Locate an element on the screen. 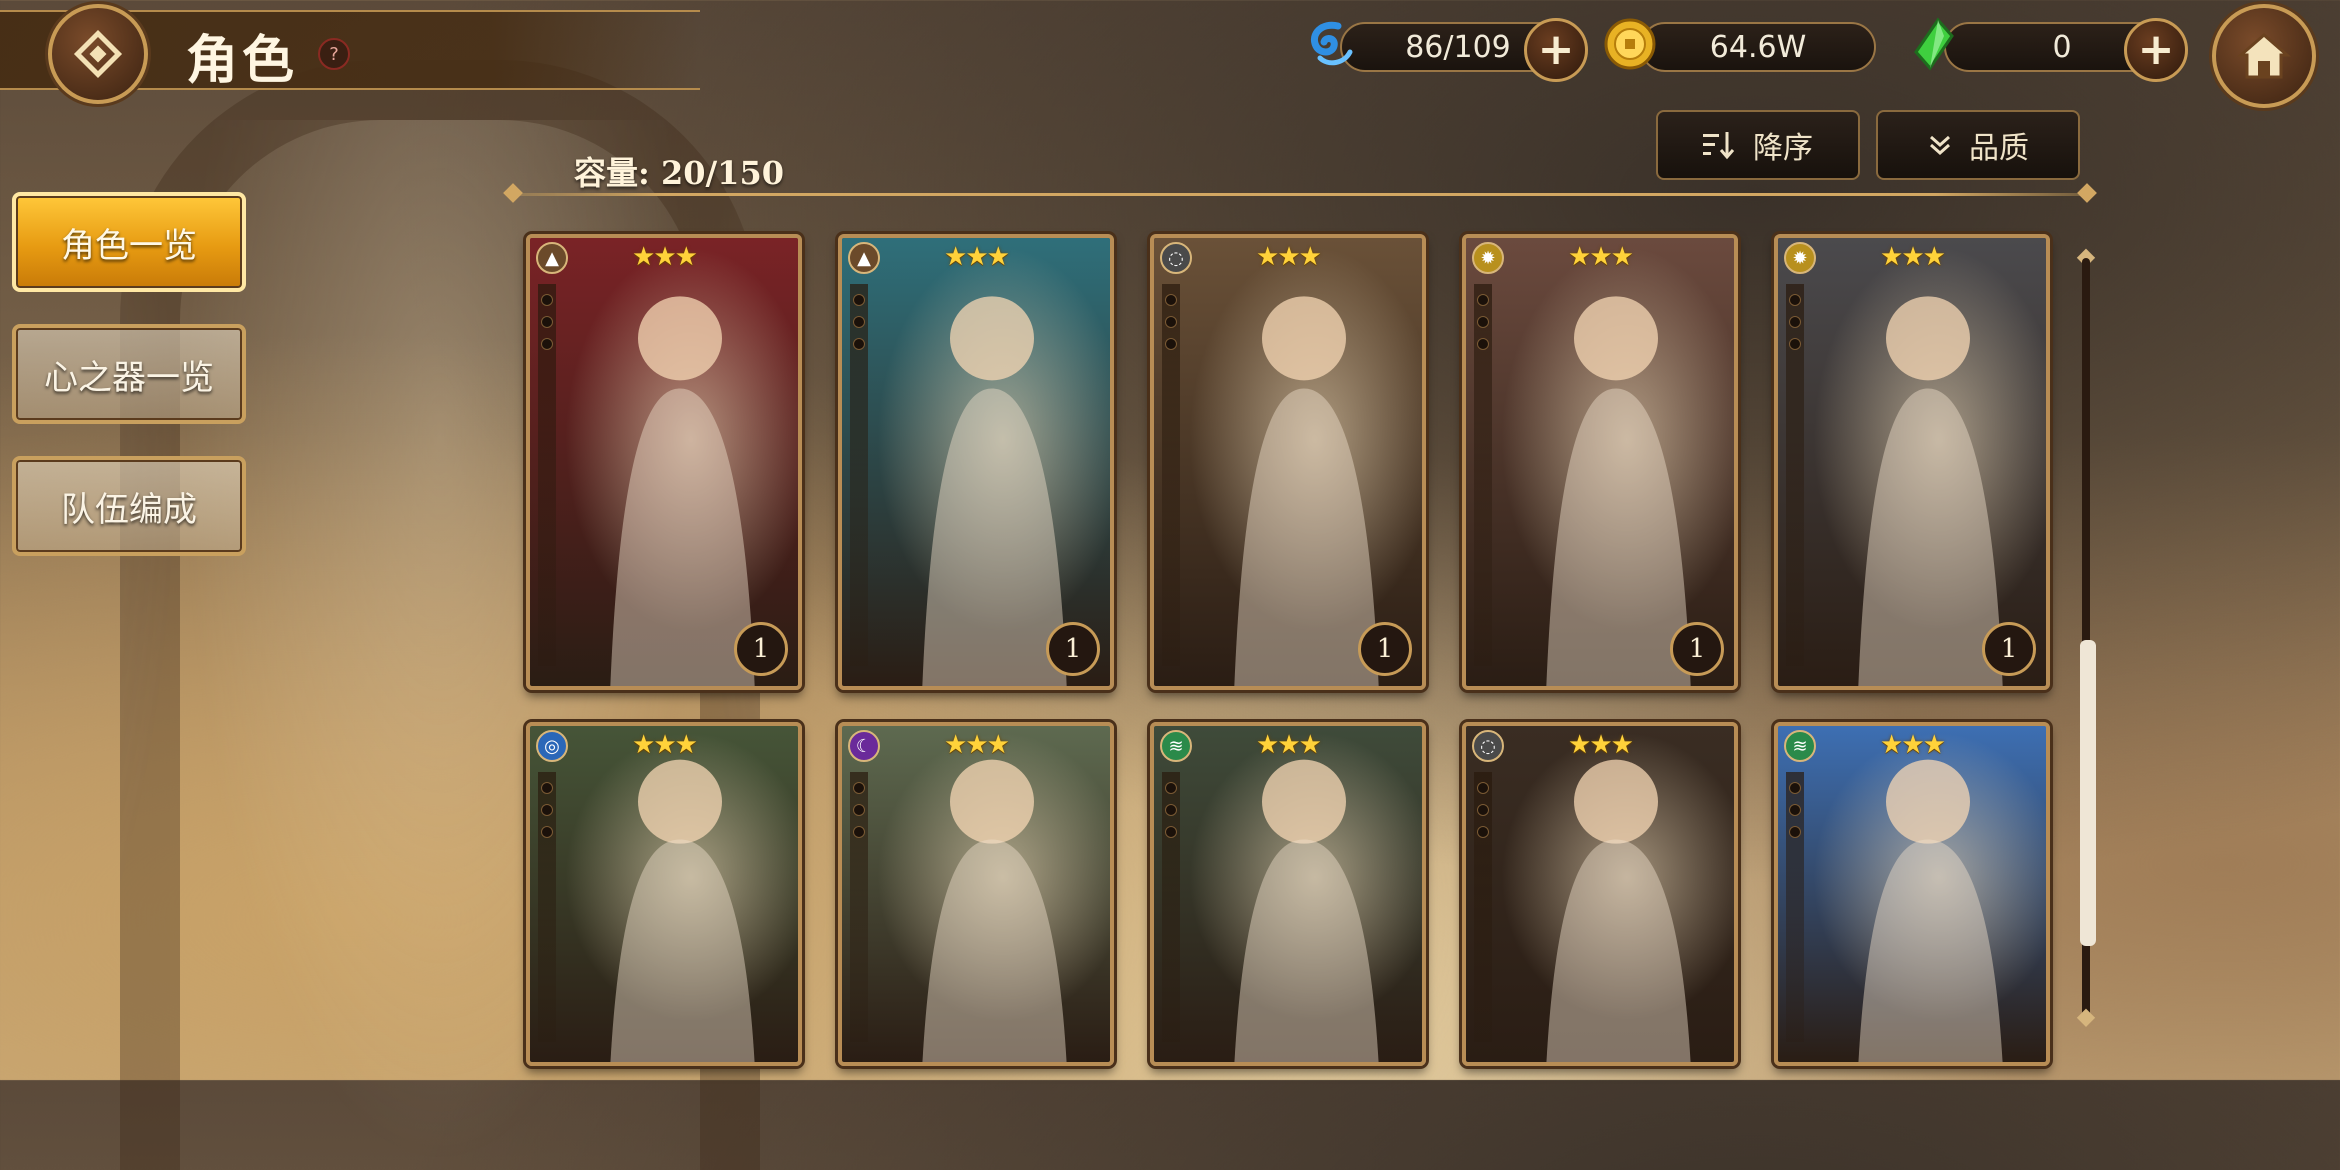  help-icon: ? is located at coordinates (334, 54).